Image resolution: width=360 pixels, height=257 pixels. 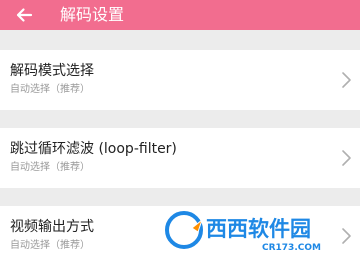 I want to click on back-button, so click(x=24, y=15).